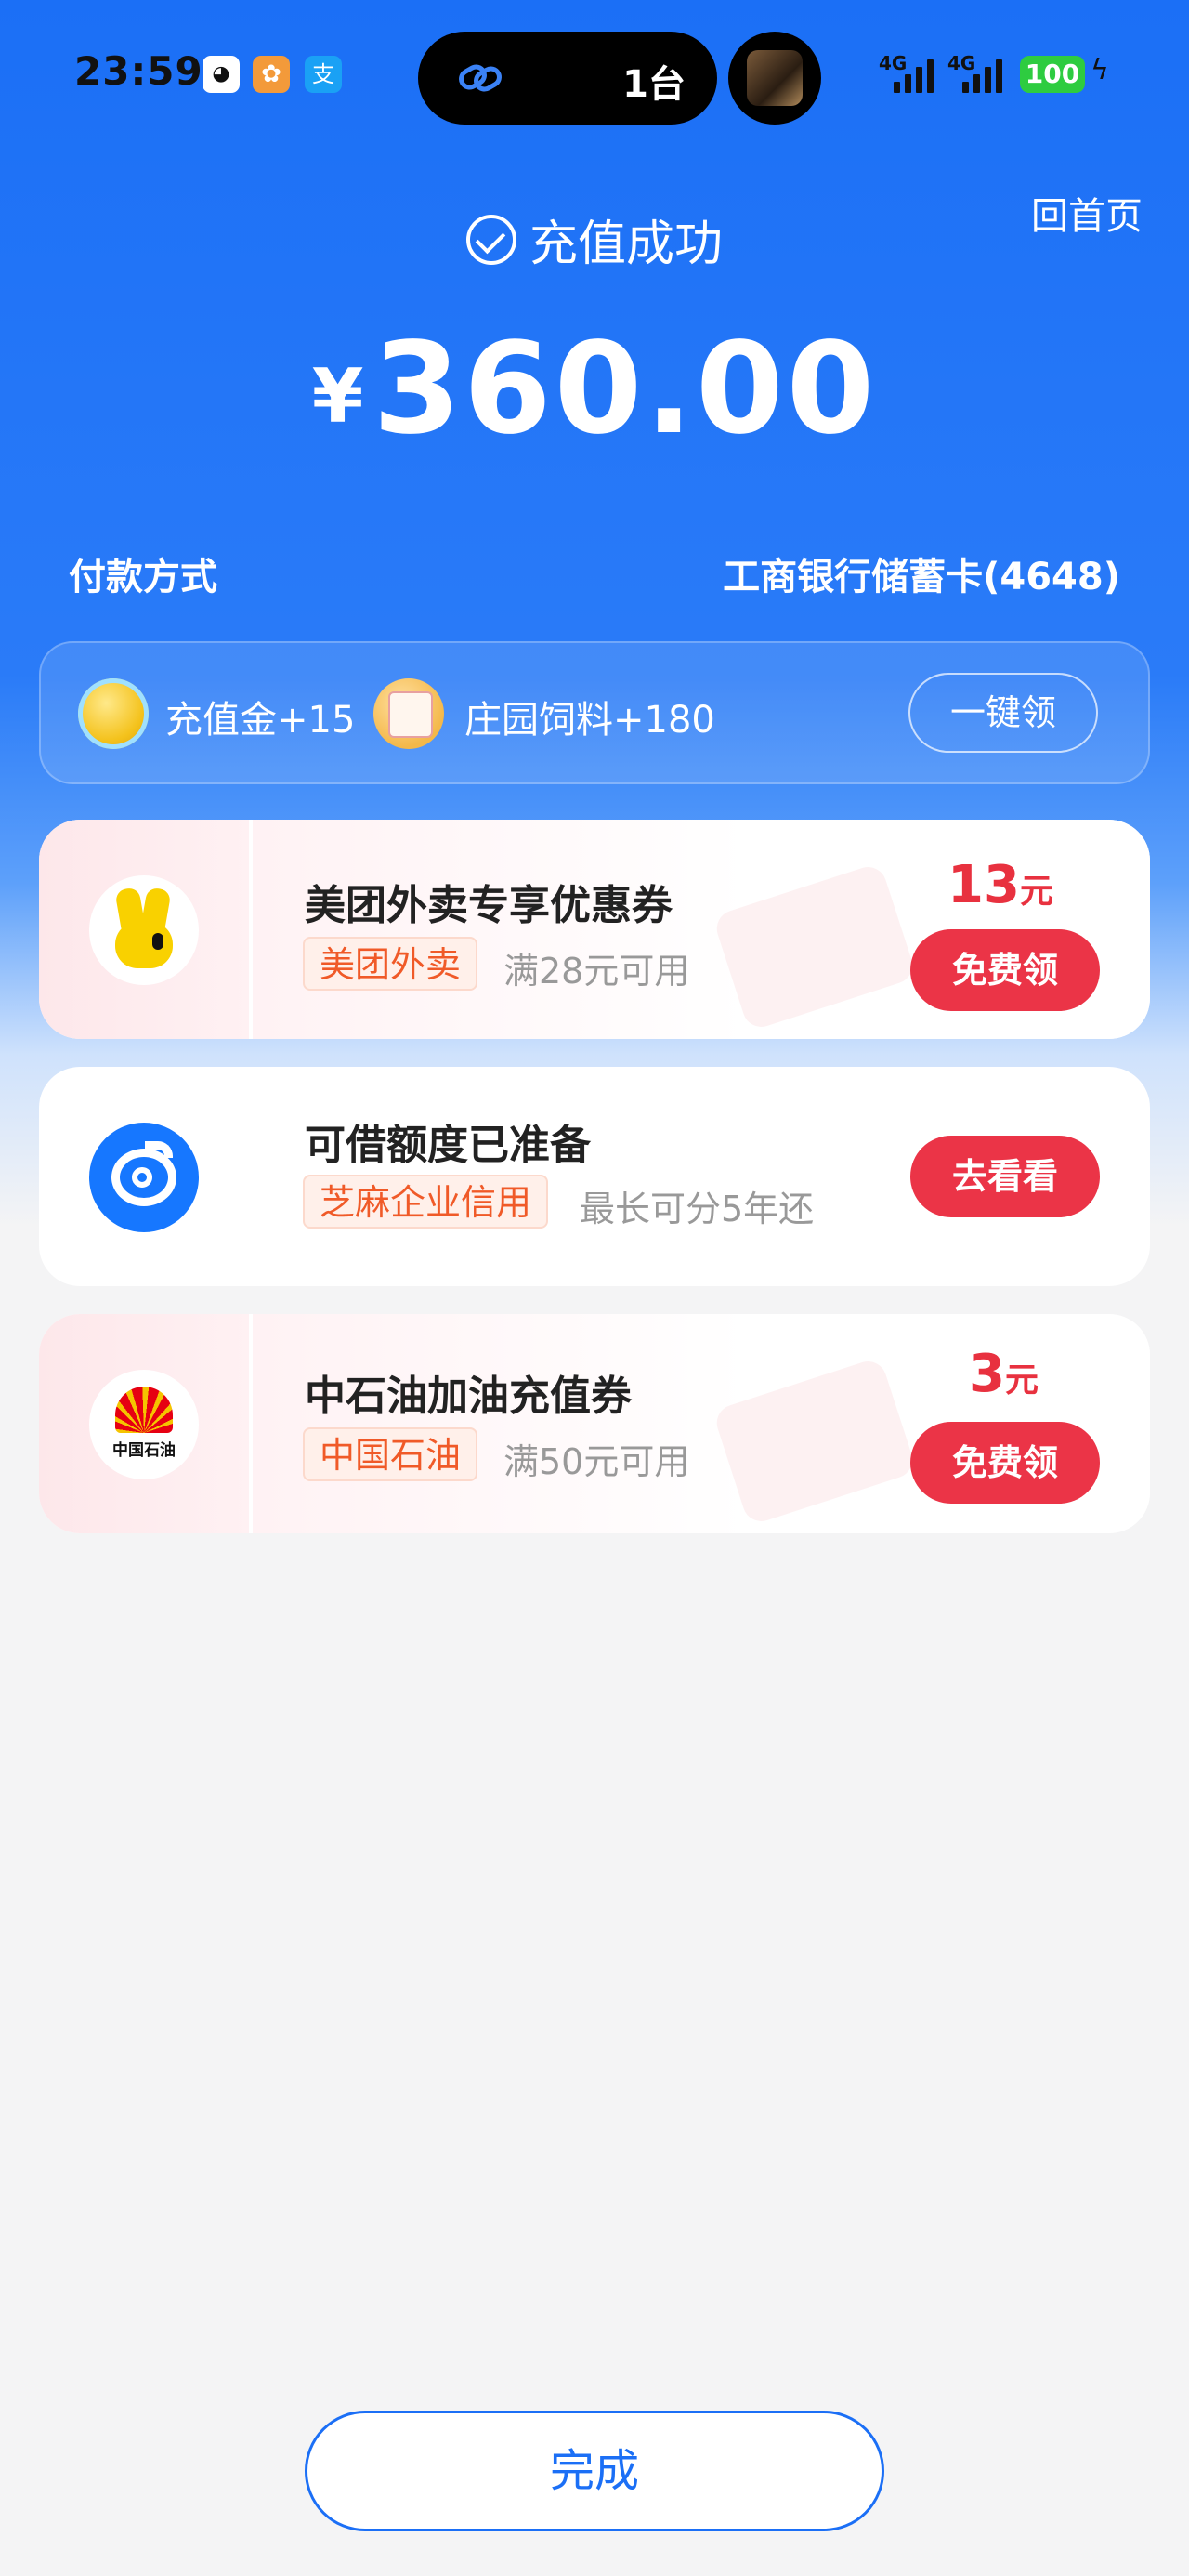  Describe the element at coordinates (1004, 1374) in the screenshot. I see `offer-price: 3元` at that location.